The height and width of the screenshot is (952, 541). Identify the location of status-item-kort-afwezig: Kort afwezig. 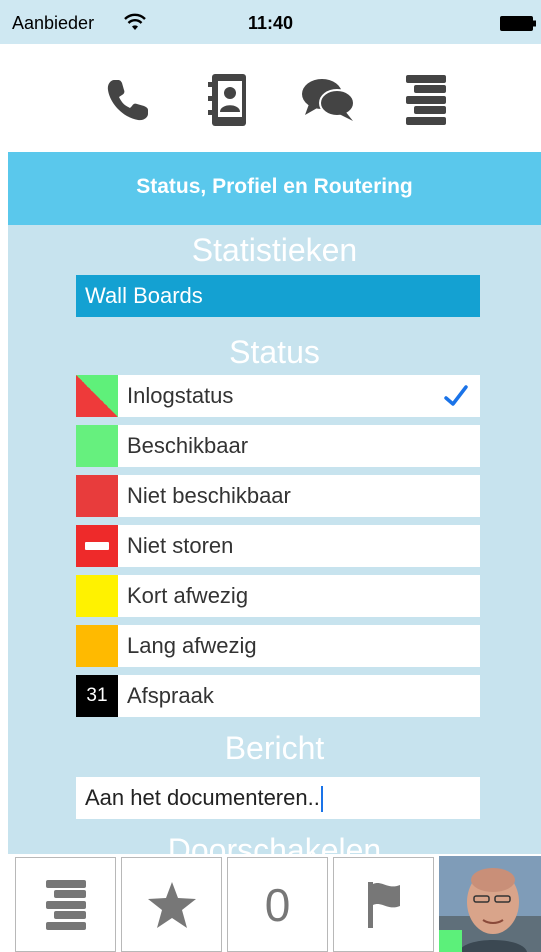
(278, 596).